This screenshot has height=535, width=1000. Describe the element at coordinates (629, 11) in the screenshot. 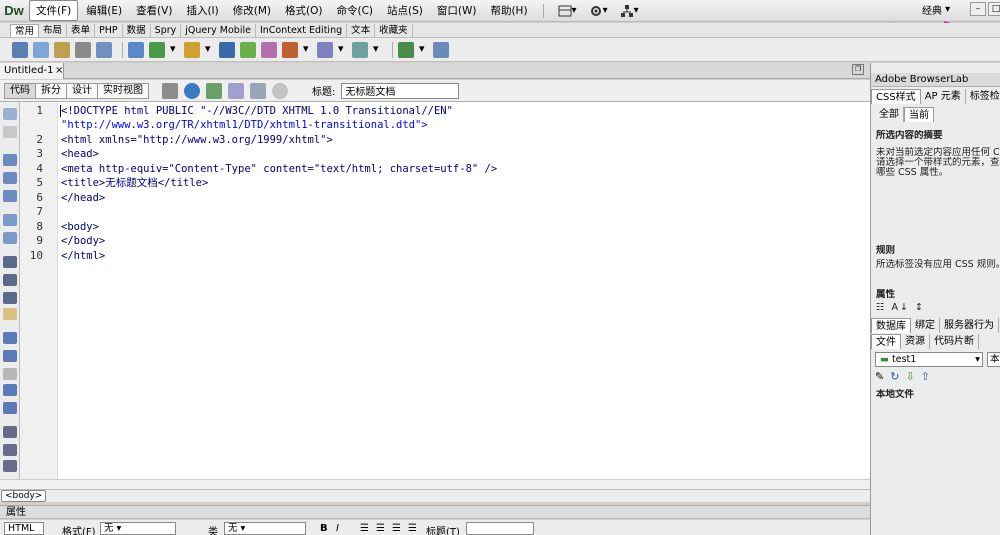

I see `site-menu-button: ▾` at that location.